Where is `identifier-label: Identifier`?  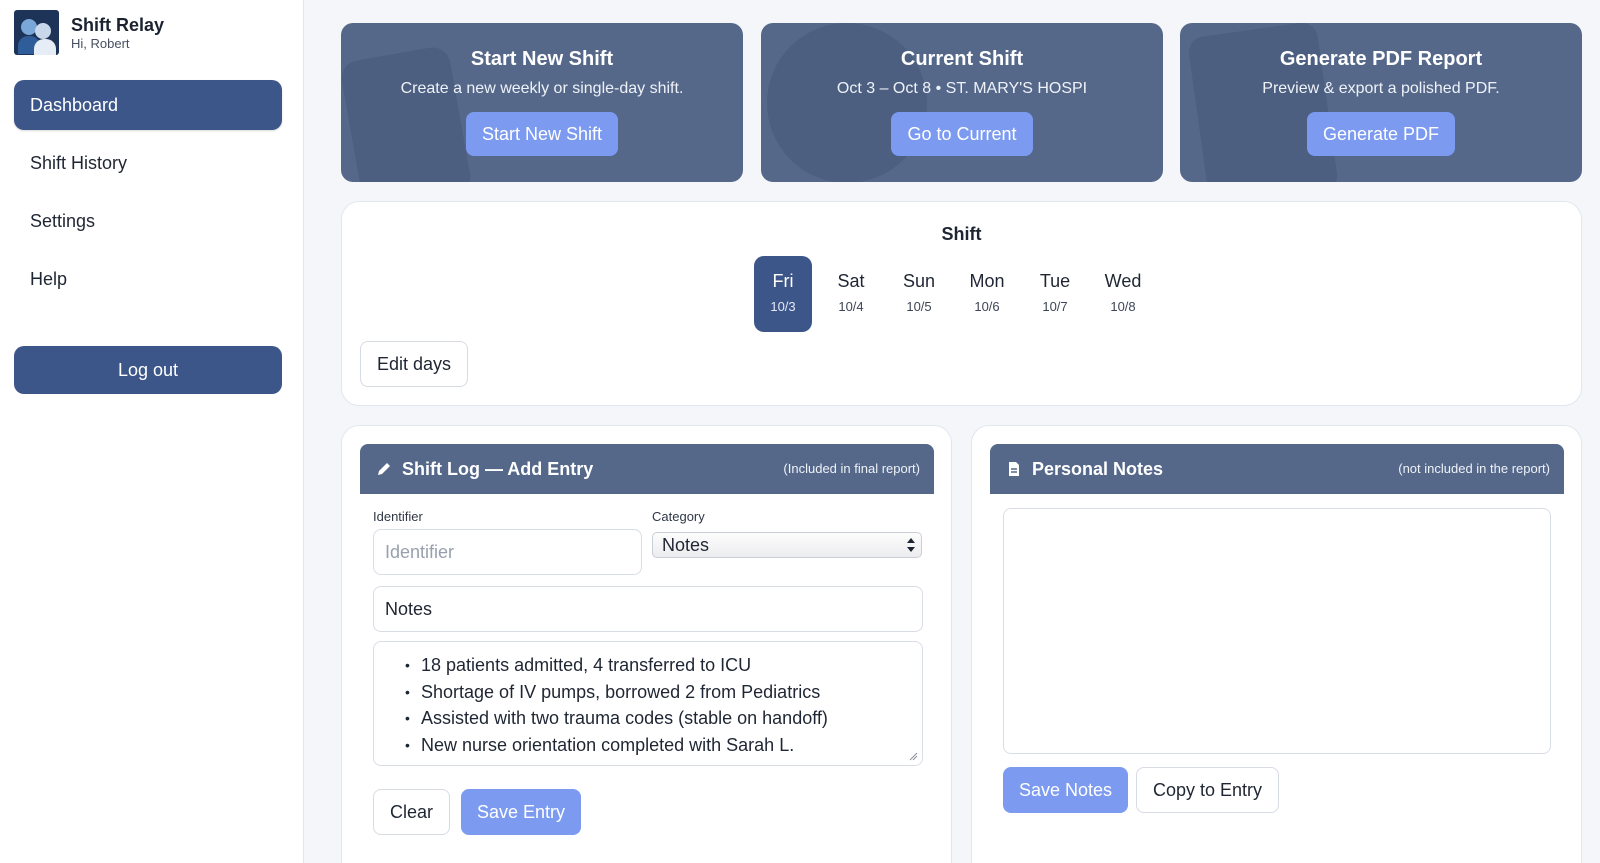
identifier-label: Identifier is located at coordinates (398, 516).